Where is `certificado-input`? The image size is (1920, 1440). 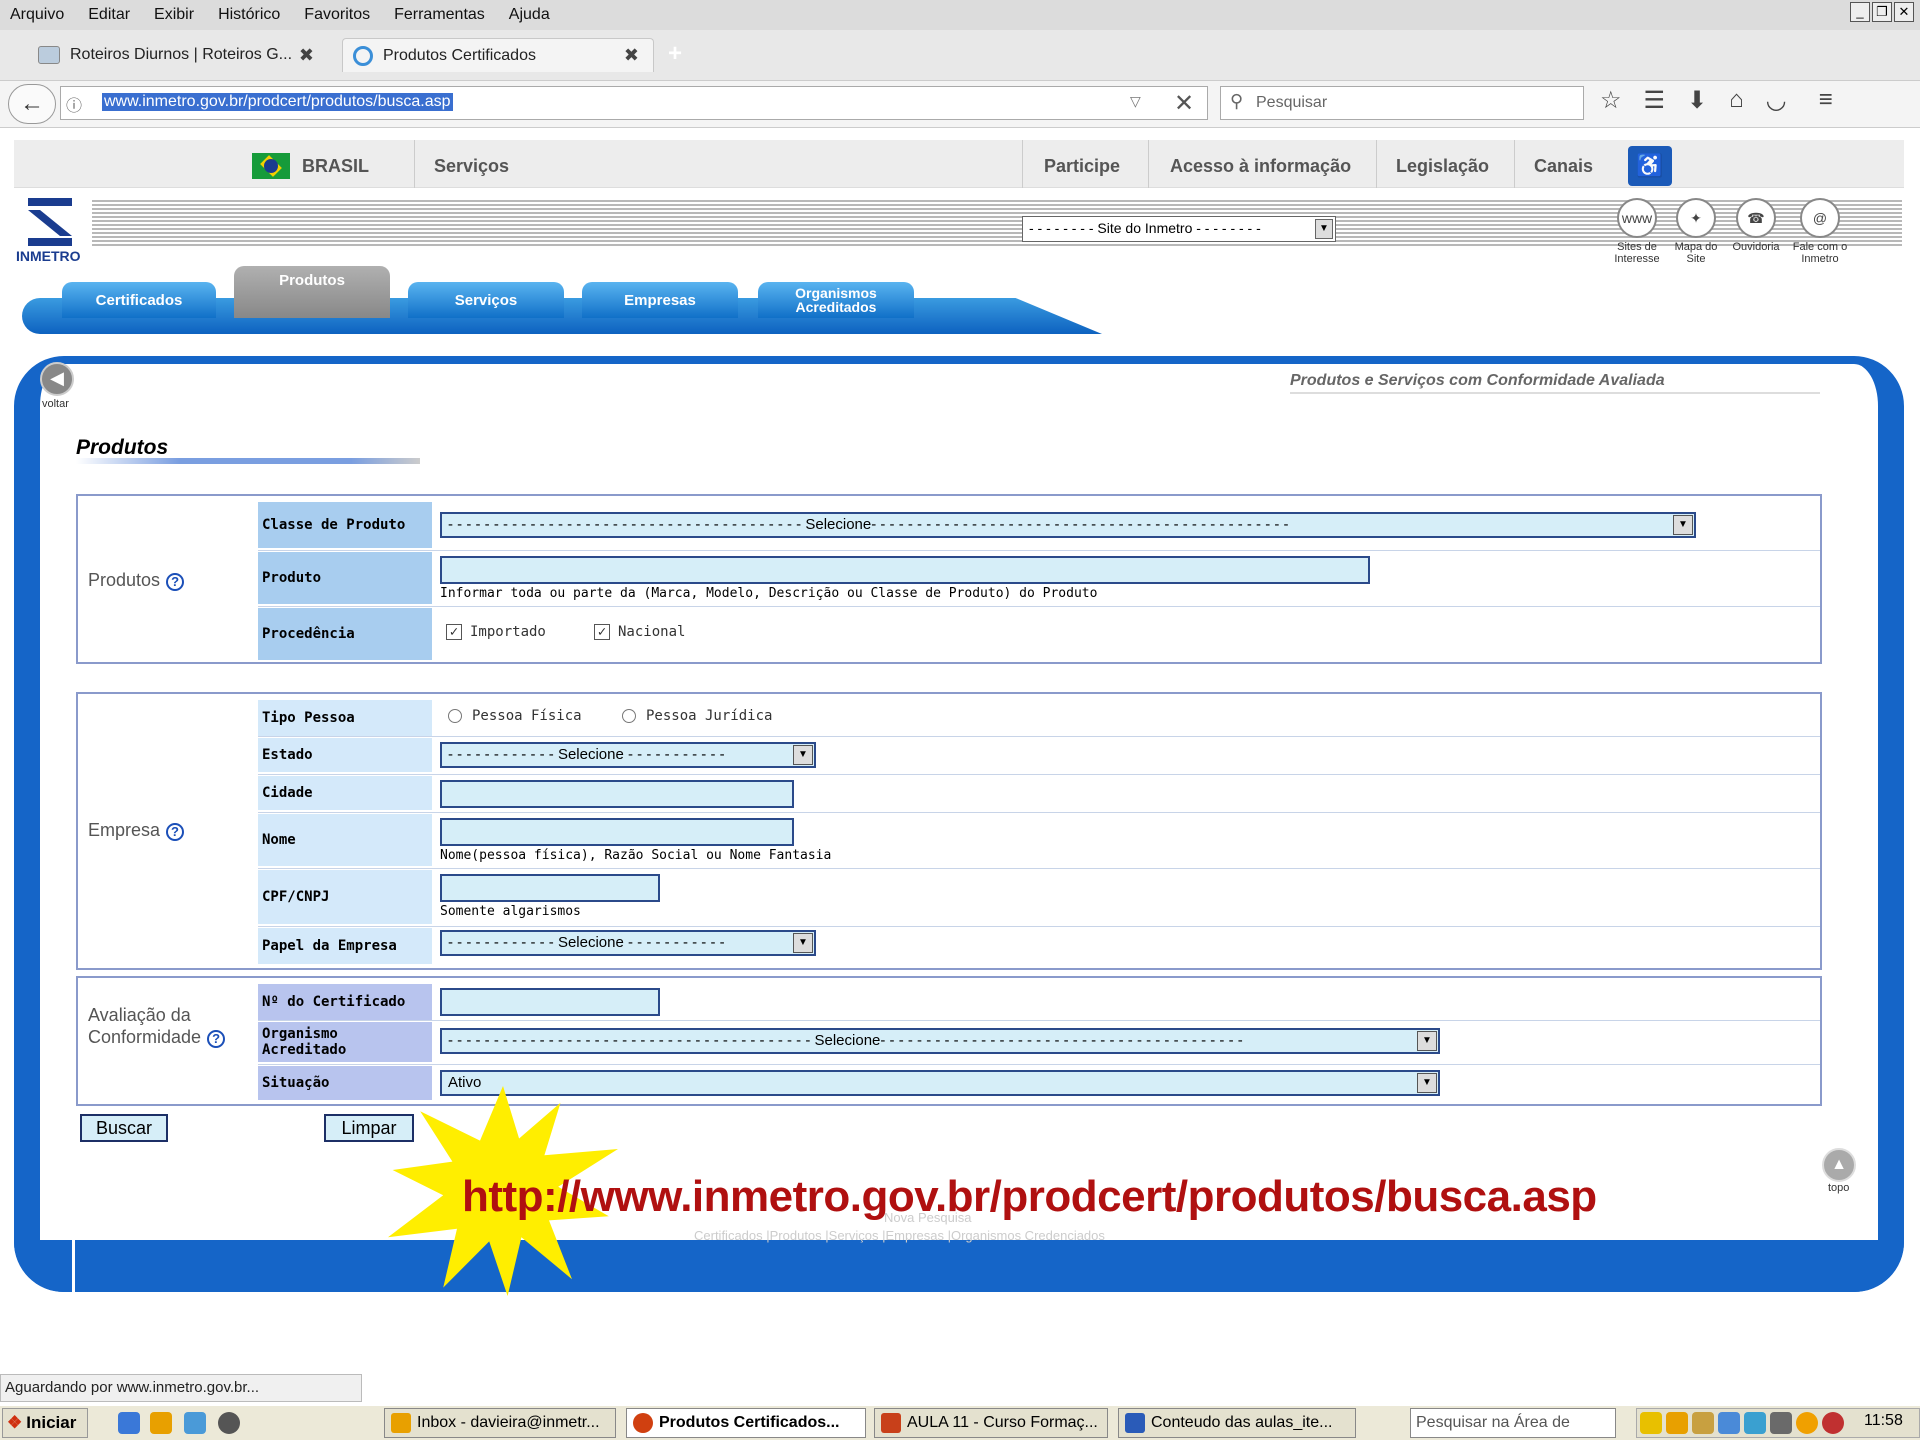 certificado-input is located at coordinates (550, 1002).